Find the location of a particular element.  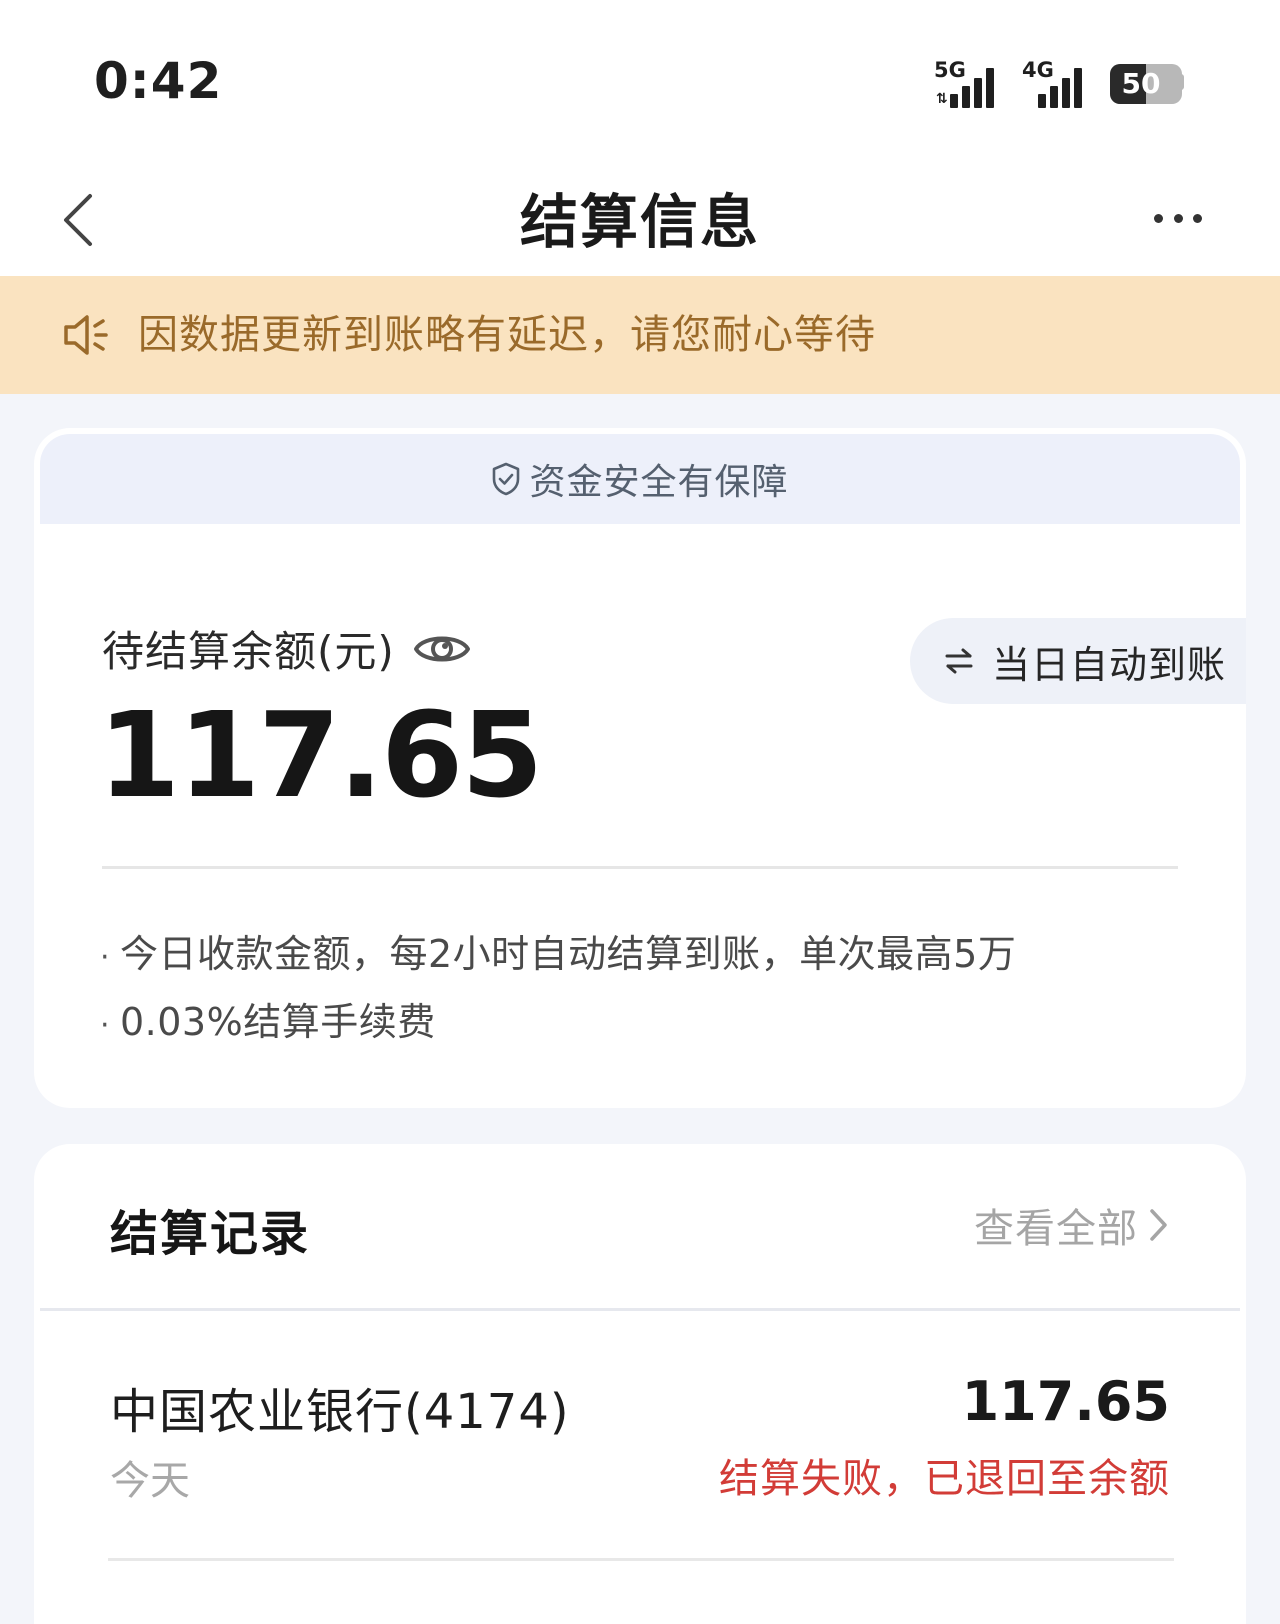

chevron-right-icon is located at coordinates (1158, 1225).